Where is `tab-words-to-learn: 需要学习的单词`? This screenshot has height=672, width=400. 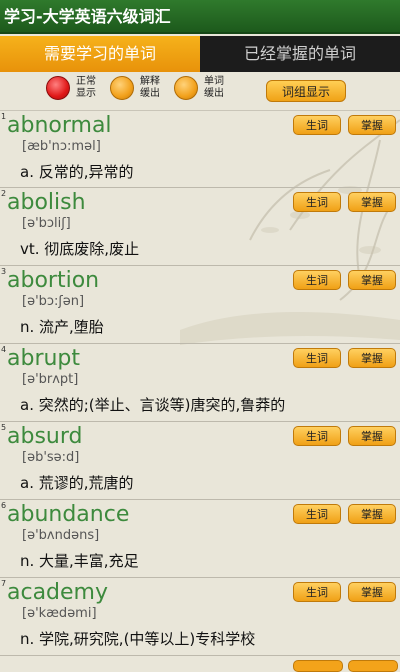 tab-words-to-learn: 需要学习的单词 is located at coordinates (100, 54).